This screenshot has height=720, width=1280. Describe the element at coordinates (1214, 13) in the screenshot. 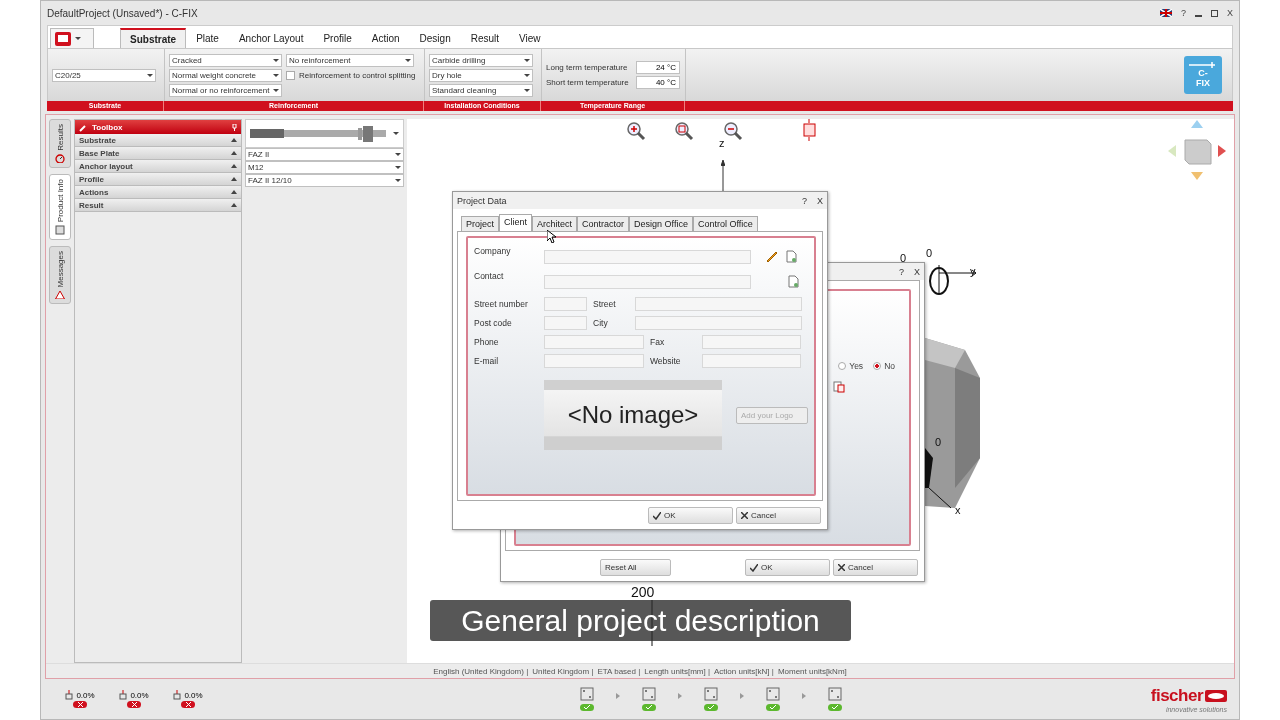

I see `maximize-icon` at that location.